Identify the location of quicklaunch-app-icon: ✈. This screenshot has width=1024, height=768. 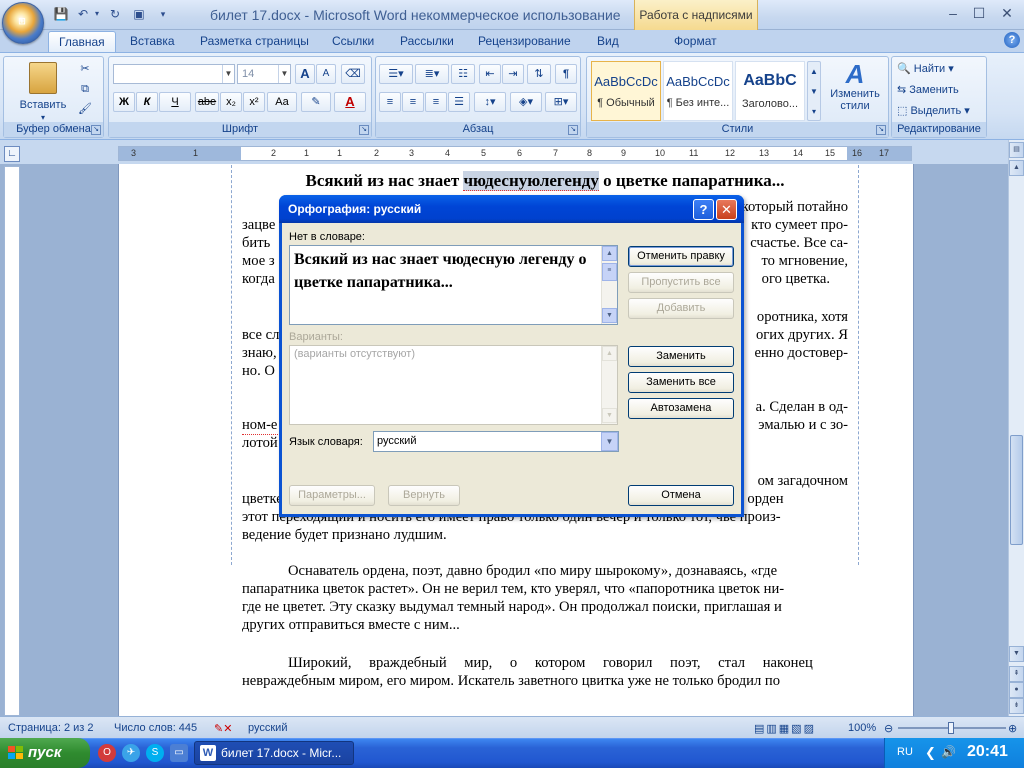
(131, 753).